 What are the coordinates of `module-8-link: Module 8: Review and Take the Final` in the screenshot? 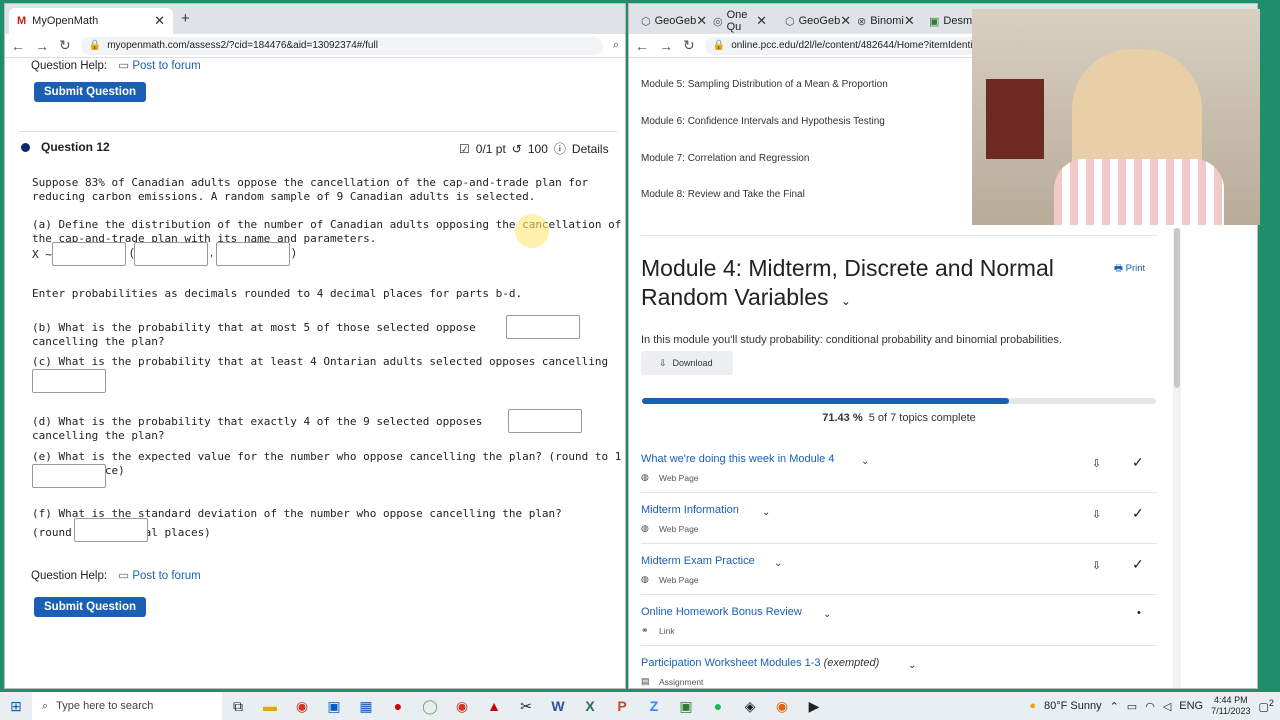 It's located at (723, 194).